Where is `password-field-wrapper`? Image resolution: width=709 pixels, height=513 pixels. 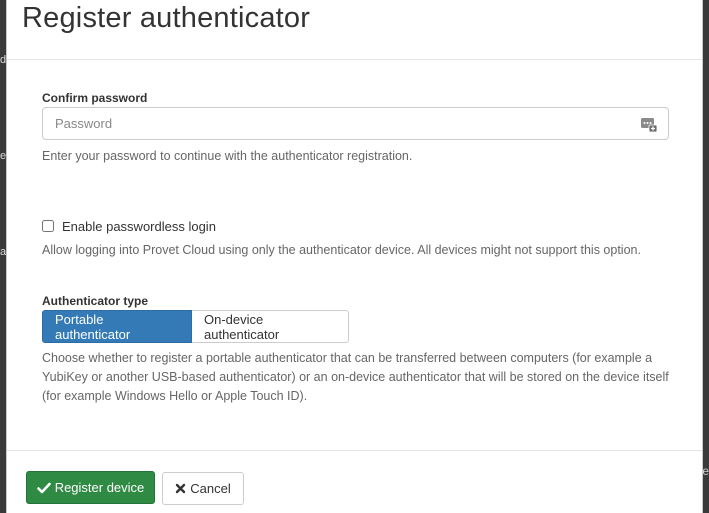 password-field-wrapper is located at coordinates (355, 123).